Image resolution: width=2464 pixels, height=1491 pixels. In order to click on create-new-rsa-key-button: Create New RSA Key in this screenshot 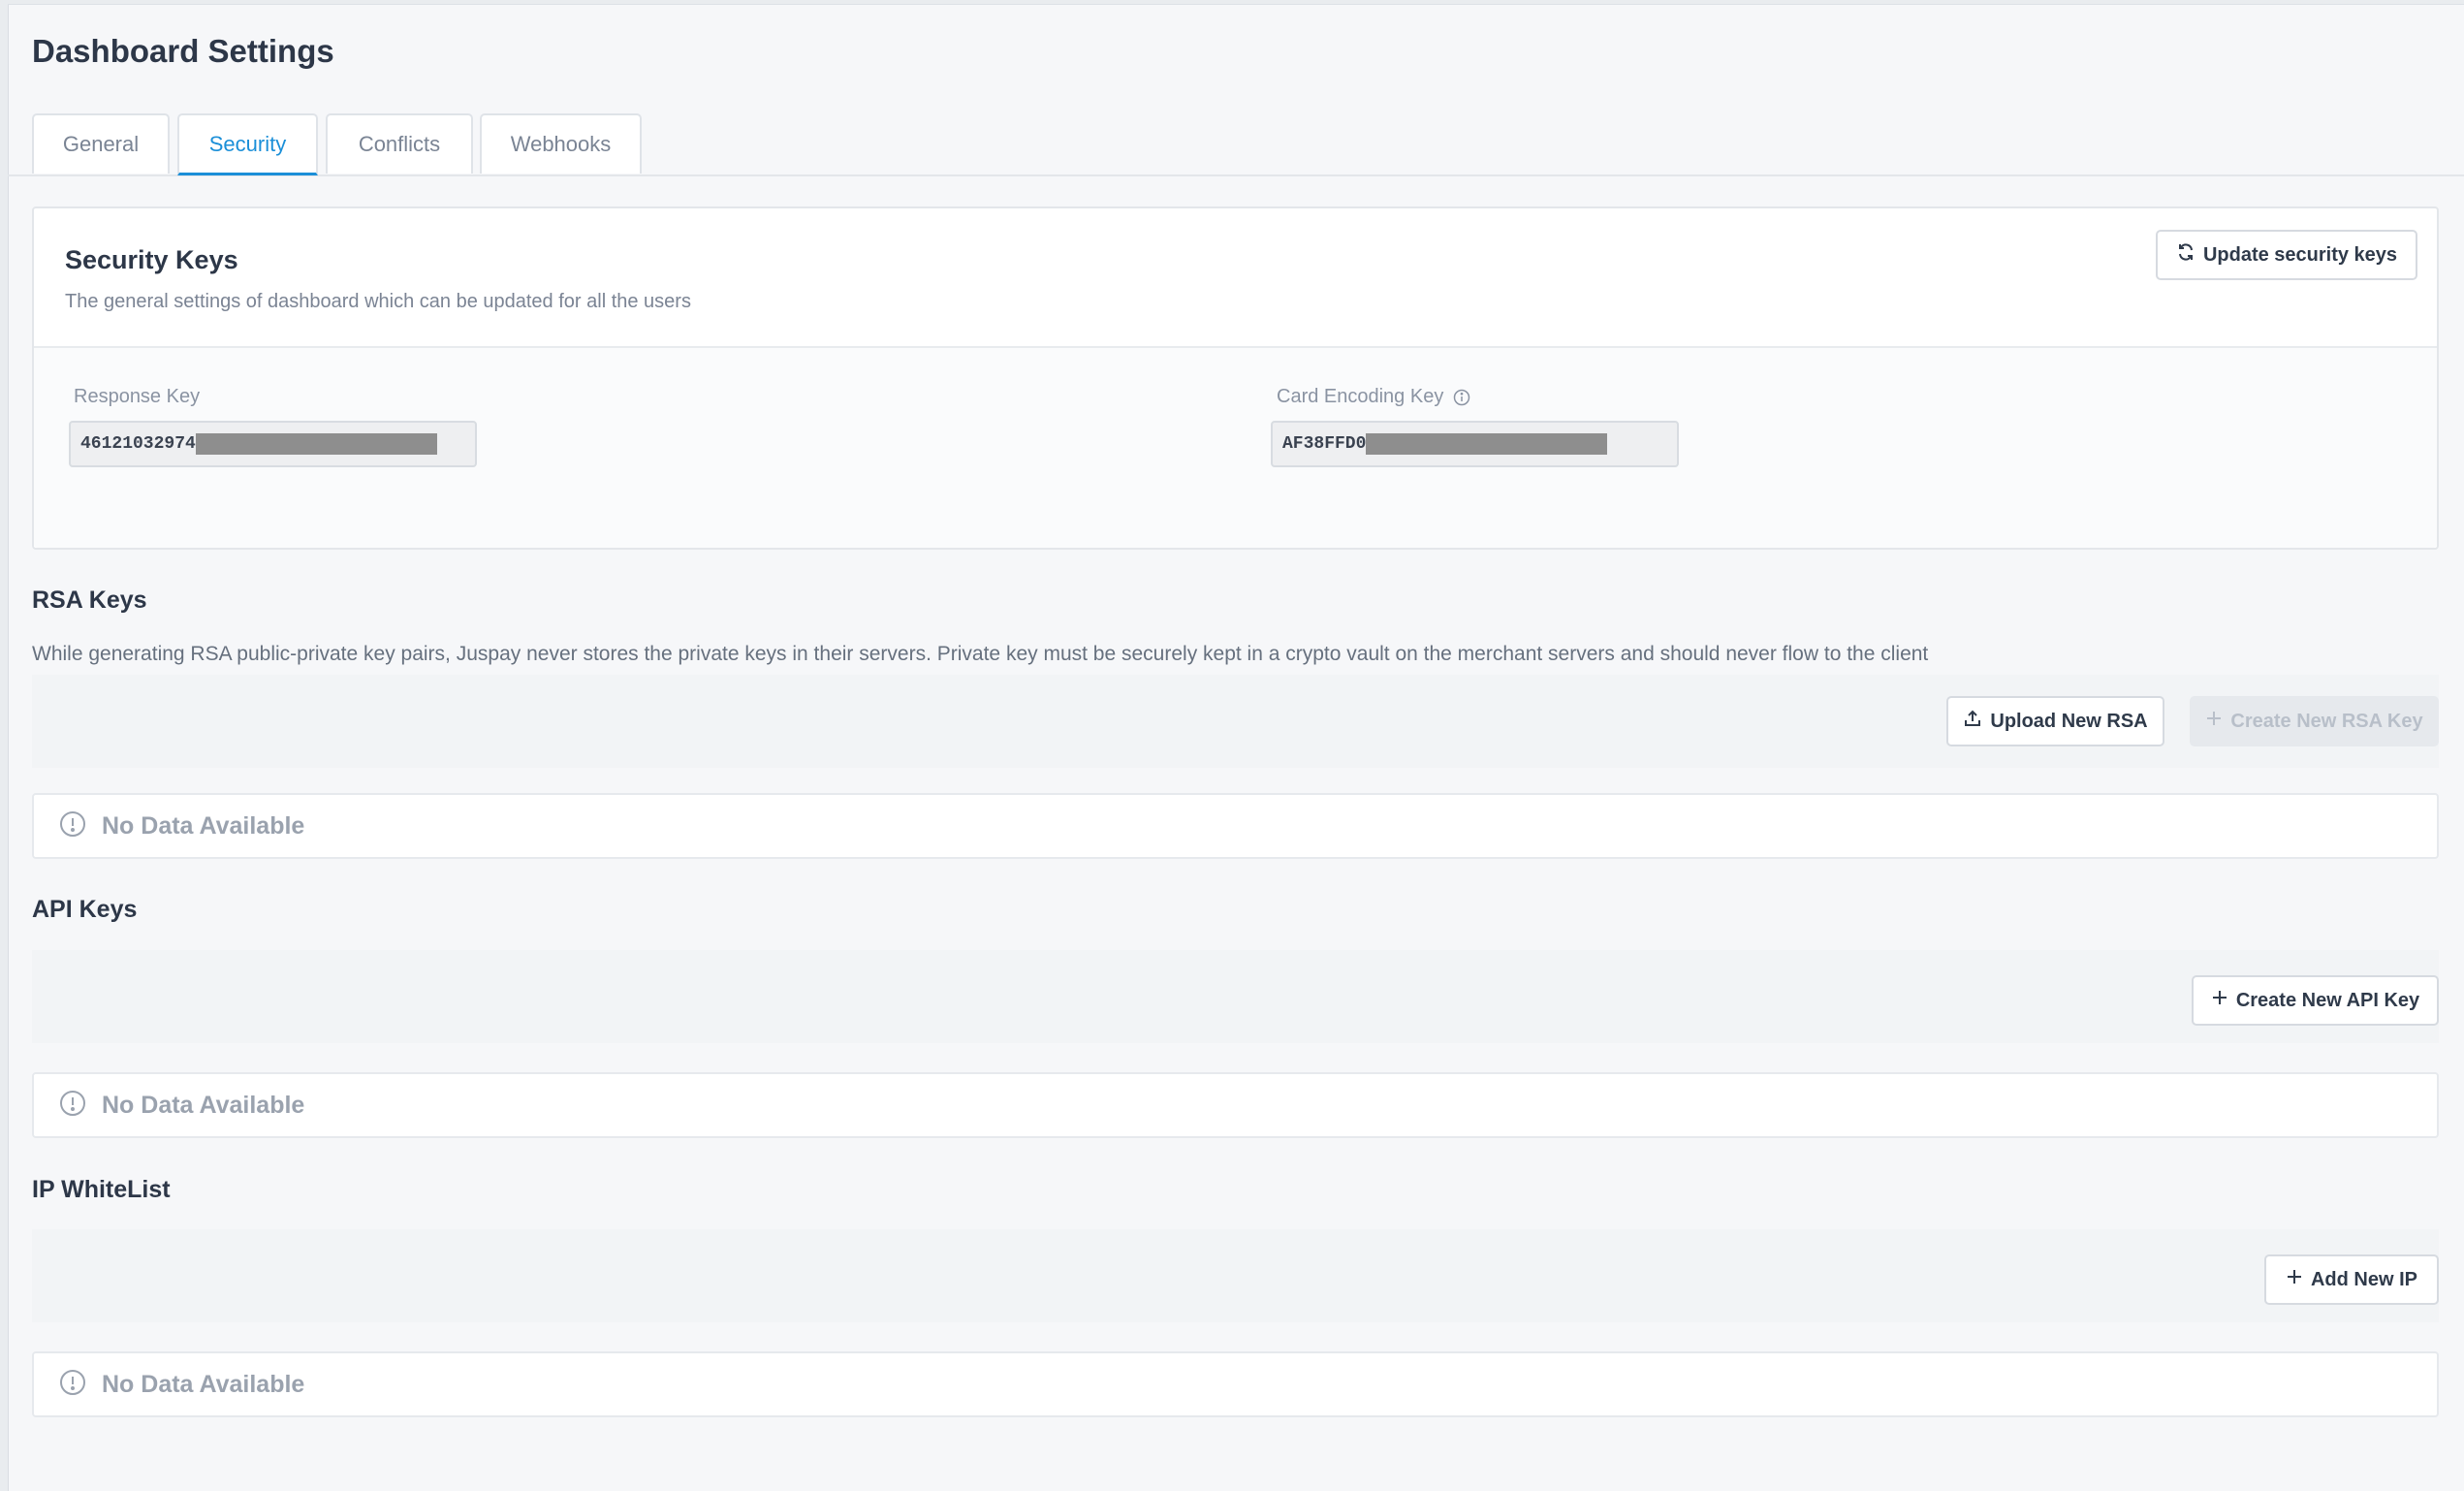, I will do `click(2314, 721)`.